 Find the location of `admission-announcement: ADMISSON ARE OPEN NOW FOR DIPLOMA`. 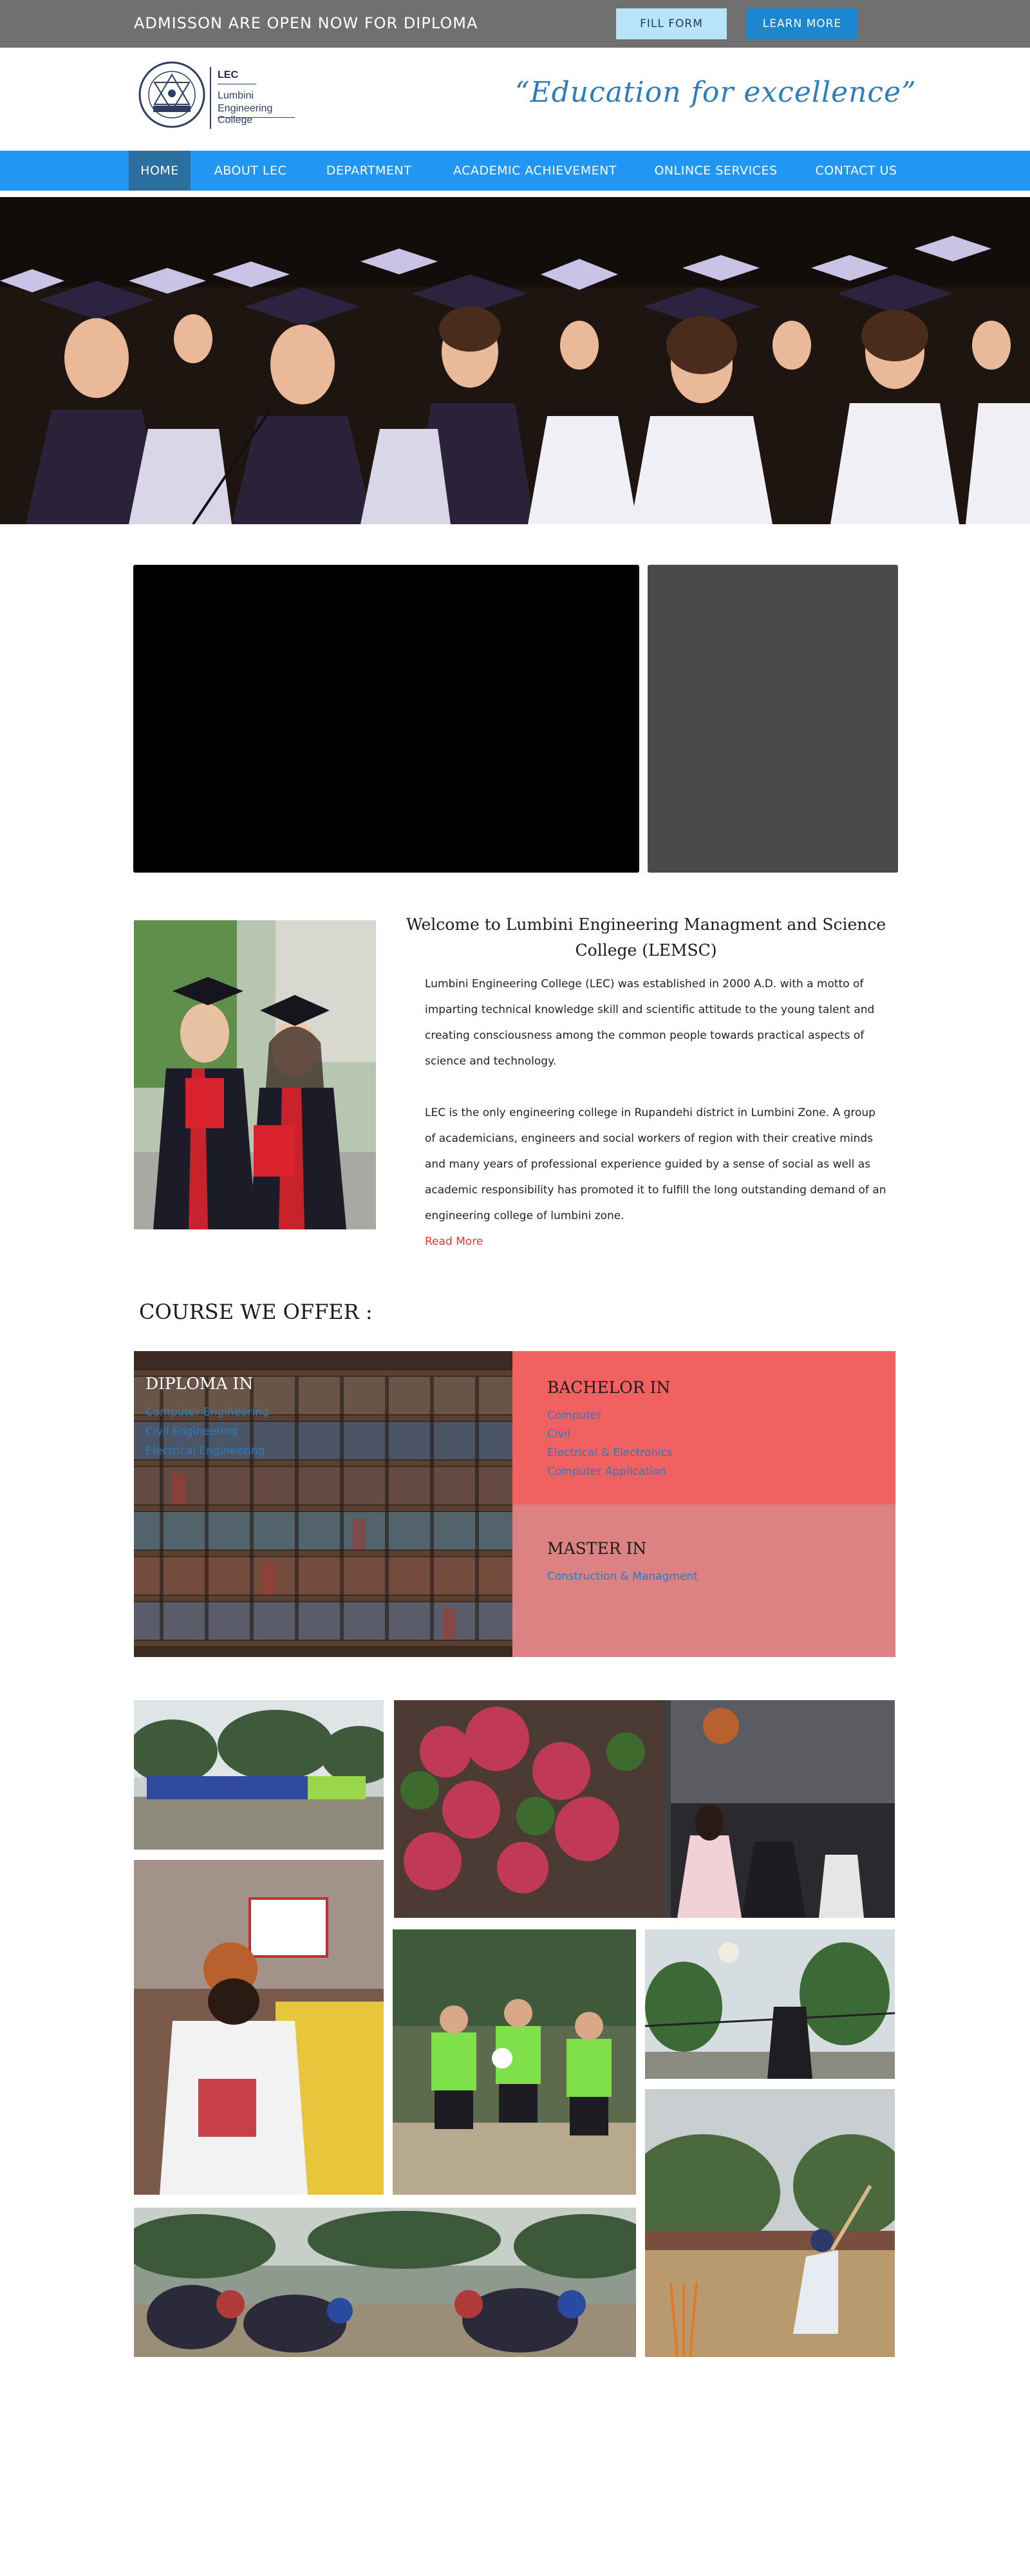

admission-announcement: ADMISSON ARE OPEN NOW FOR DIPLOMA is located at coordinates (306, 23).